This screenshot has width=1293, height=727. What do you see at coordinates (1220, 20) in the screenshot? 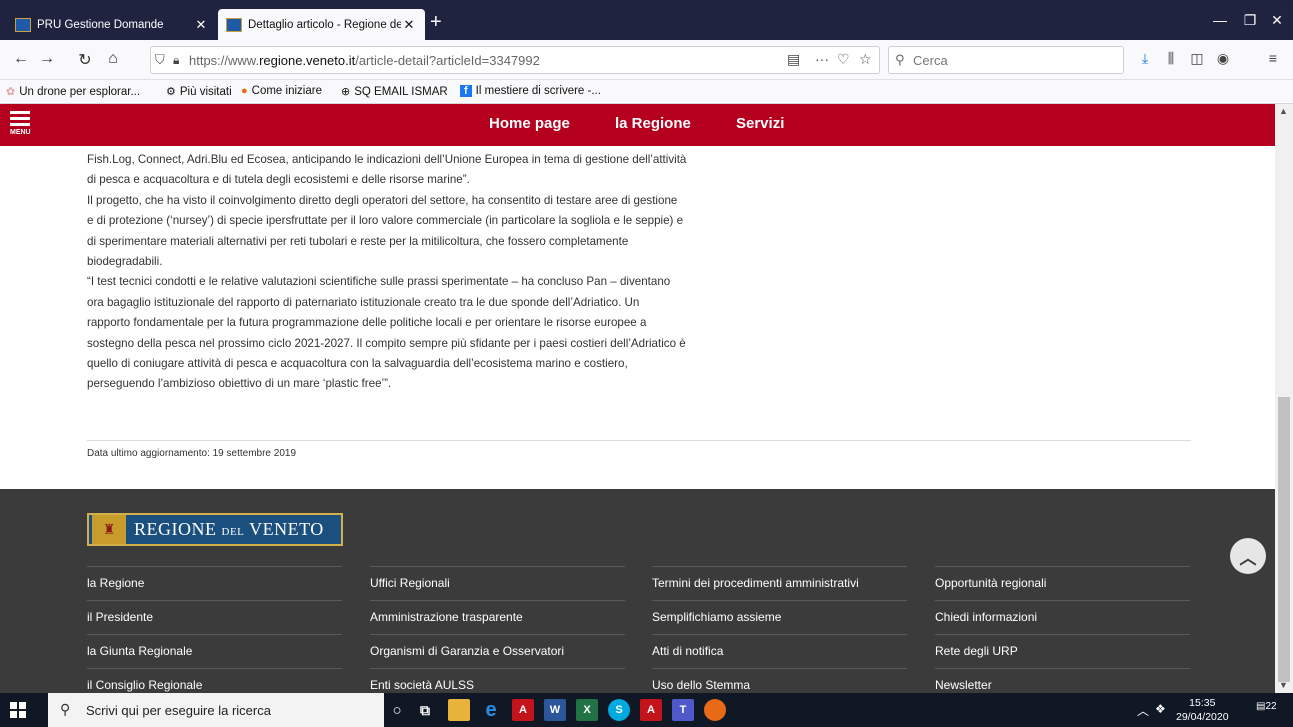
I see `minimize-button: —` at bounding box center [1220, 20].